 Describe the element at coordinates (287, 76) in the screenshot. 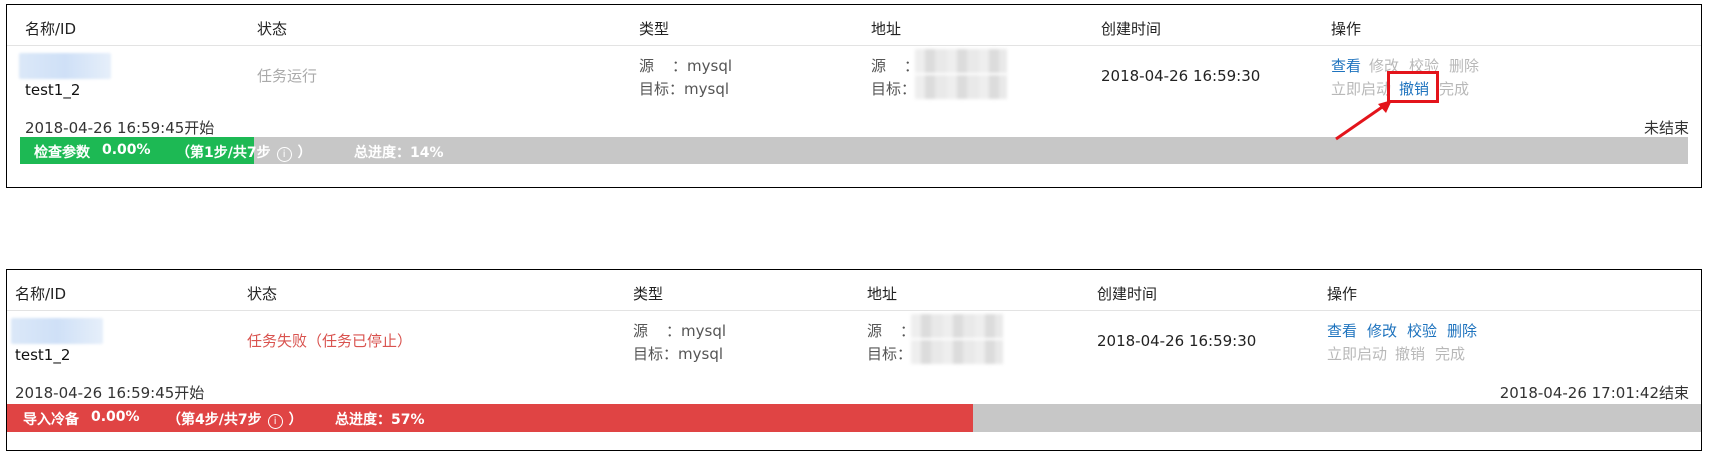

I see `task-status: 任务运行` at that location.